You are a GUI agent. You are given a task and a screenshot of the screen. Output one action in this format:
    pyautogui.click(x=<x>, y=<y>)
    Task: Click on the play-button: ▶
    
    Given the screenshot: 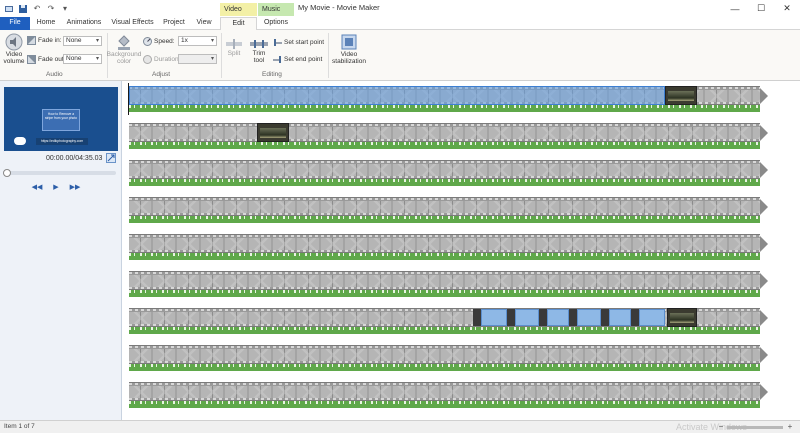 What is the action you would take?
    pyautogui.click(x=56, y=187)
    